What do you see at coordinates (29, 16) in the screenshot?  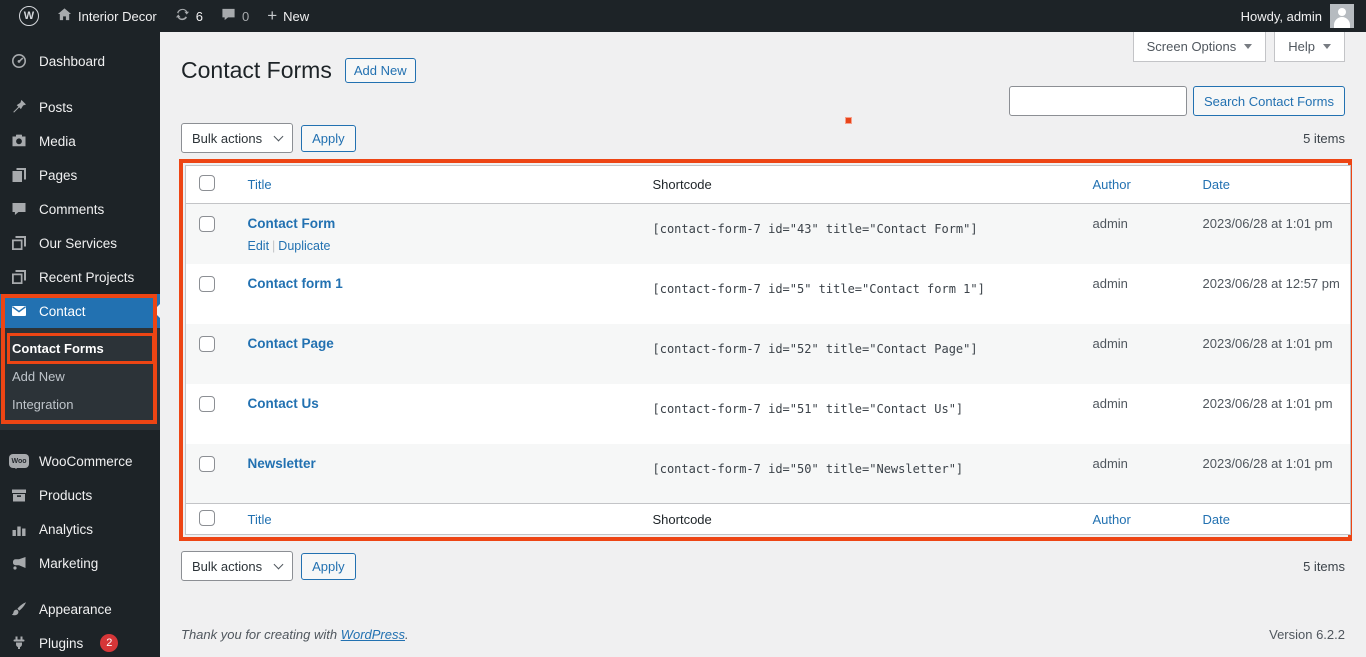 I see `wordpress-logo-icon: W` at bounding box center [29, 16].